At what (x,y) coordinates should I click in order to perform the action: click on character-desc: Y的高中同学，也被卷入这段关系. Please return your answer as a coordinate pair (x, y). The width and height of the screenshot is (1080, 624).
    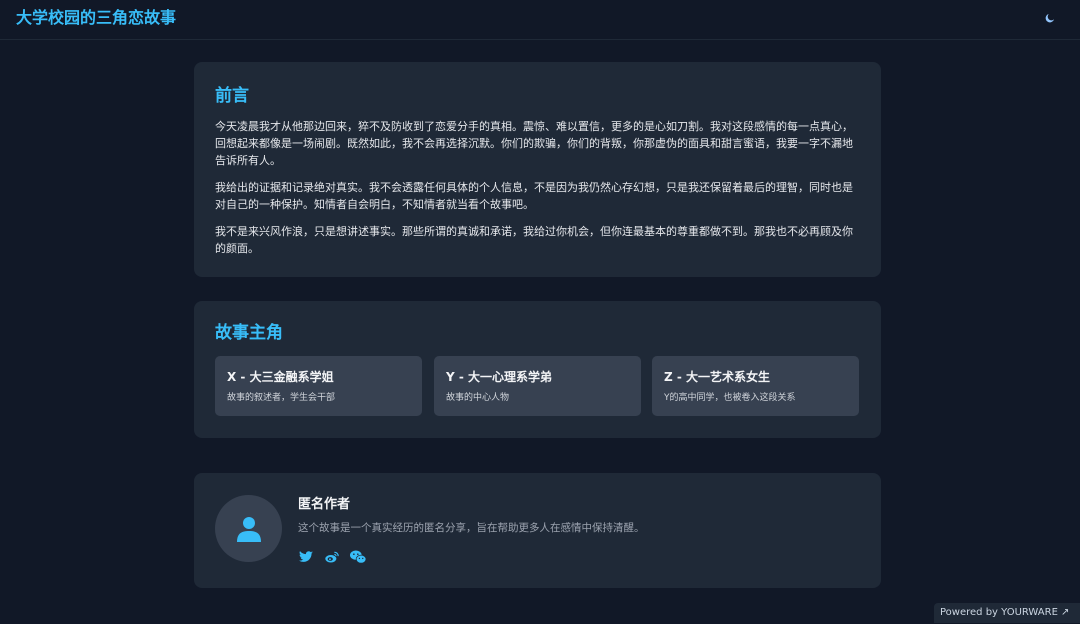
    Looking at the image, I should click on (730, 398).